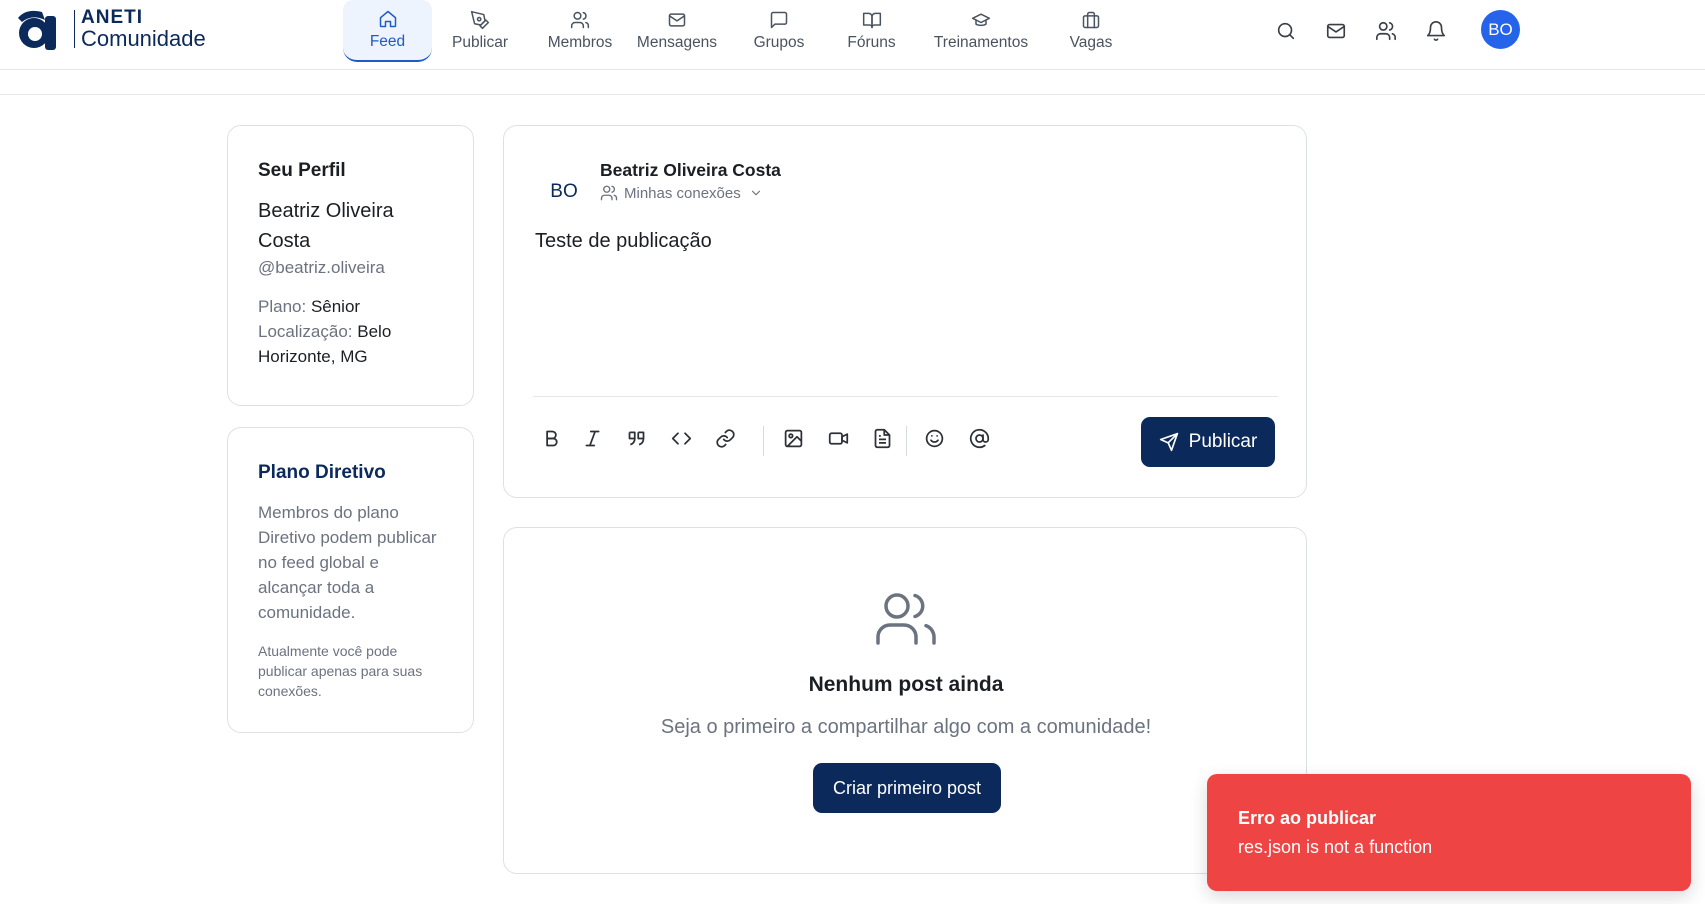 Image resolution: width=1705 pixels, height=904 pixels. Describe the element at coordinates (1091, 31) in the screenshot. I see `nav-vagas: Vagas` at that location.